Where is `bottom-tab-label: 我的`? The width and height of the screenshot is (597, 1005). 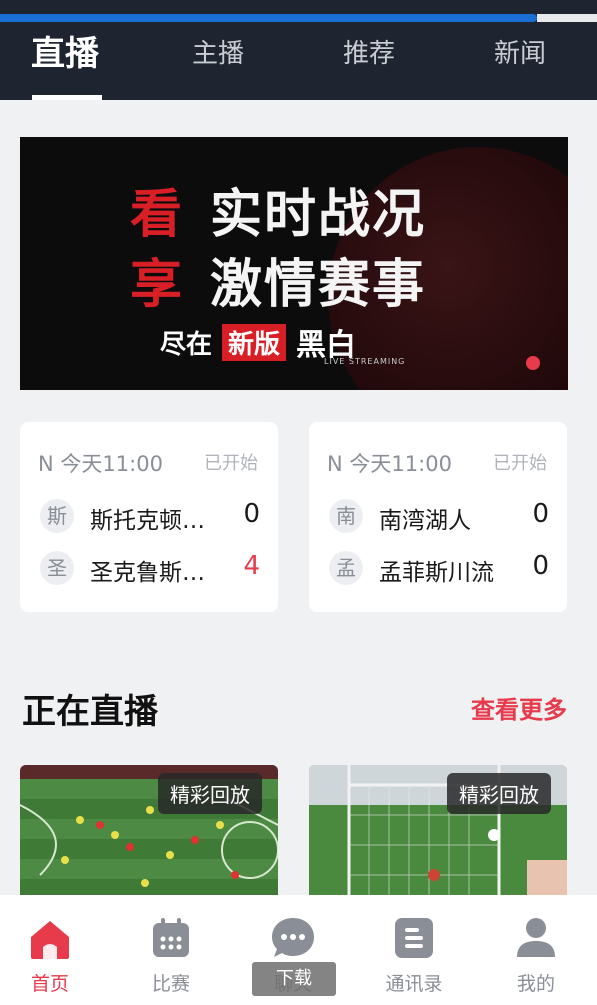 bottom-tab-label: 我的 is located at coordinates (535, 984).